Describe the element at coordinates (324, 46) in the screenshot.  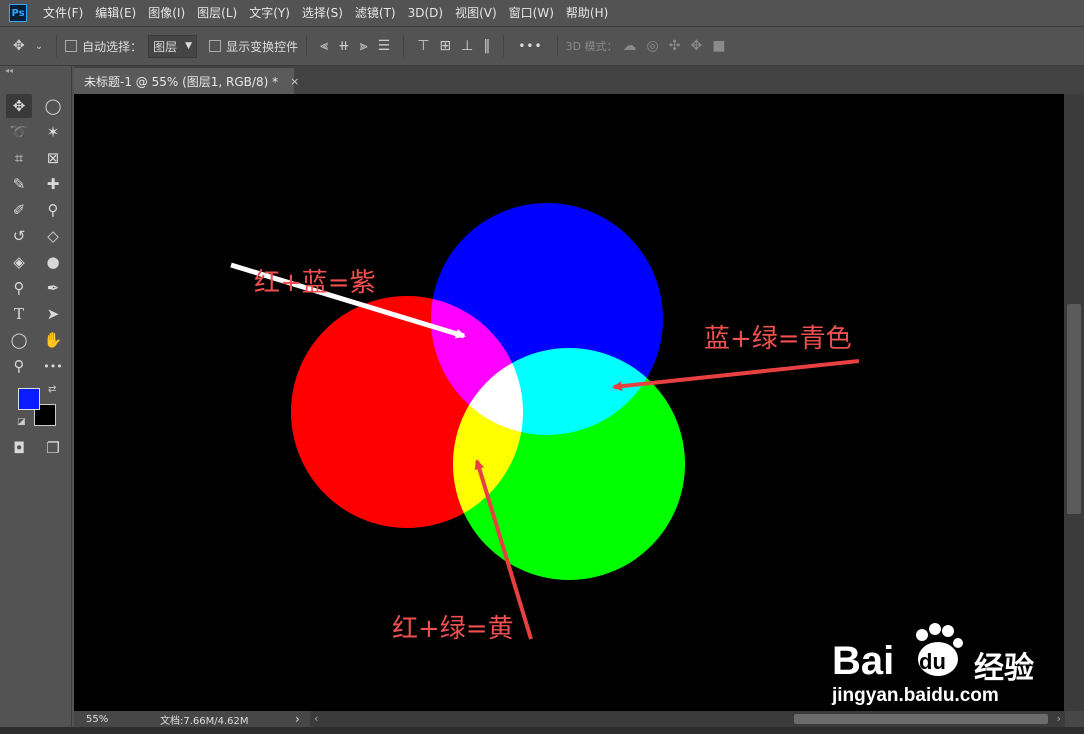
I see `align-left-icon: ⫷` at that location.